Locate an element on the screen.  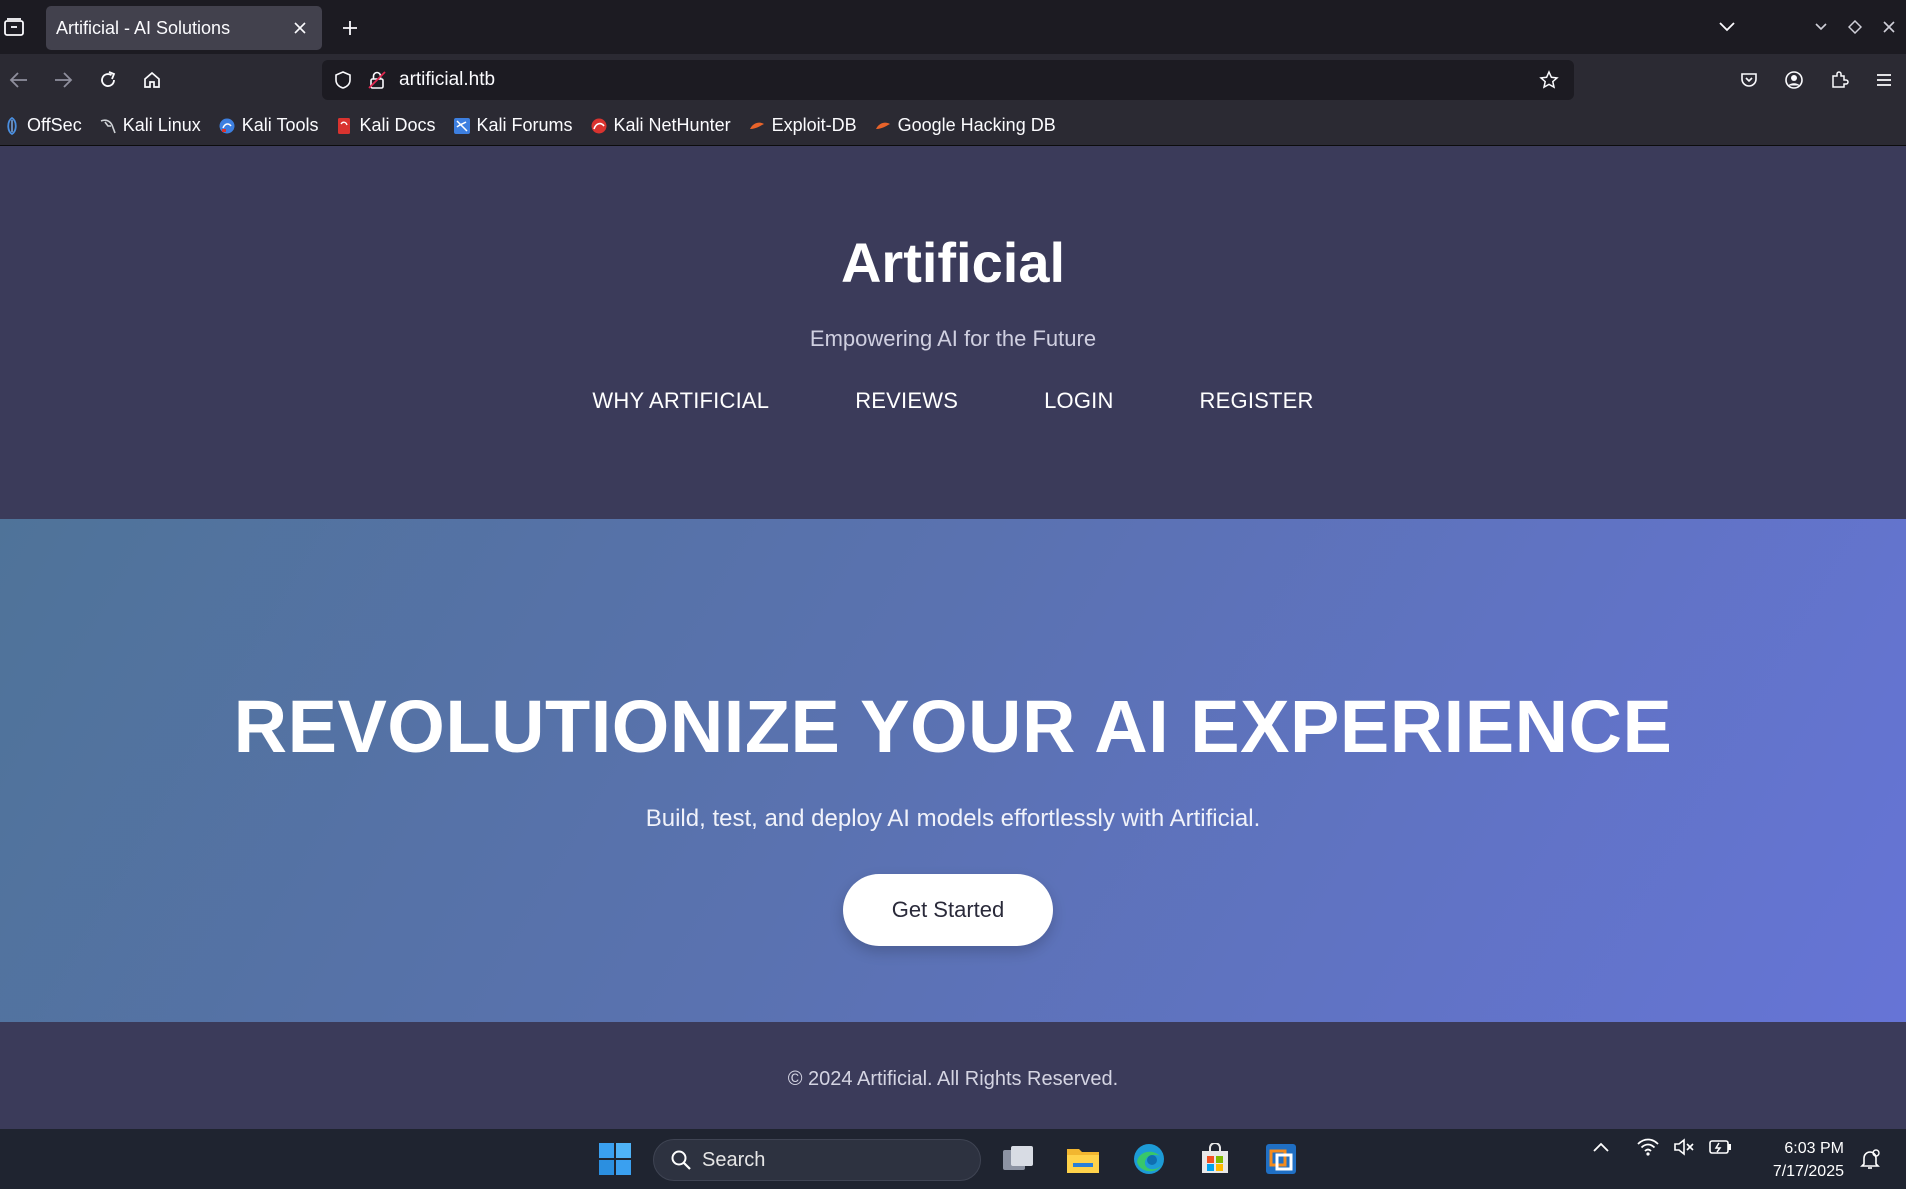
system-clock: 6:03 PM 7/17/2025 is located at coordinates (1794, 1160).